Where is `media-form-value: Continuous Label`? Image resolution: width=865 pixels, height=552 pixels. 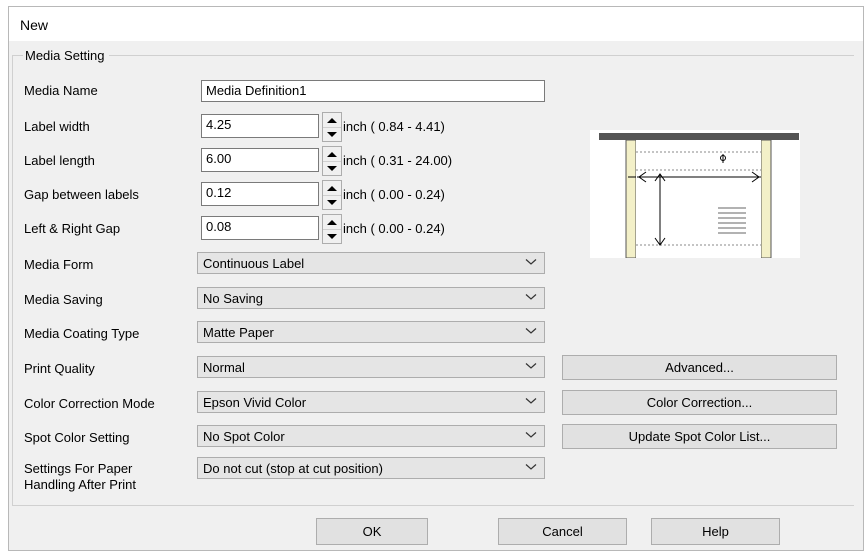 media-form-value: Continuous Label is located at coordinates (254, 263).